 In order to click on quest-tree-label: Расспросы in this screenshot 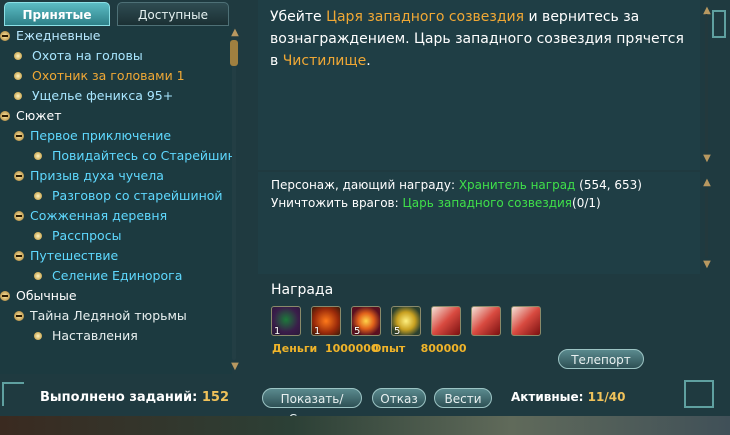, I will do `click(87, 235)`.